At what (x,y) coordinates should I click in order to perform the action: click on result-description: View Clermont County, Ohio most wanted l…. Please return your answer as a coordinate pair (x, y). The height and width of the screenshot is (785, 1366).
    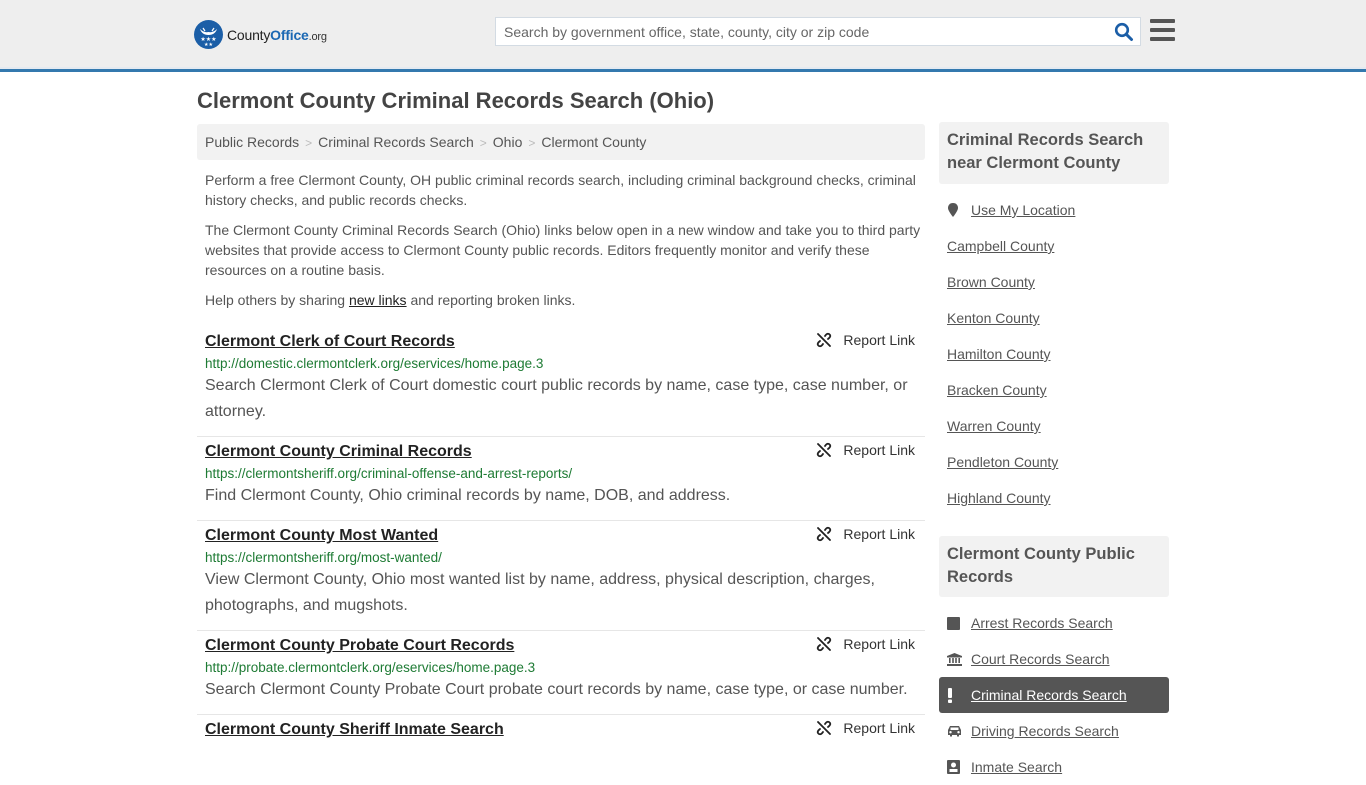
    Looking at the image, I should click on (540, 592).